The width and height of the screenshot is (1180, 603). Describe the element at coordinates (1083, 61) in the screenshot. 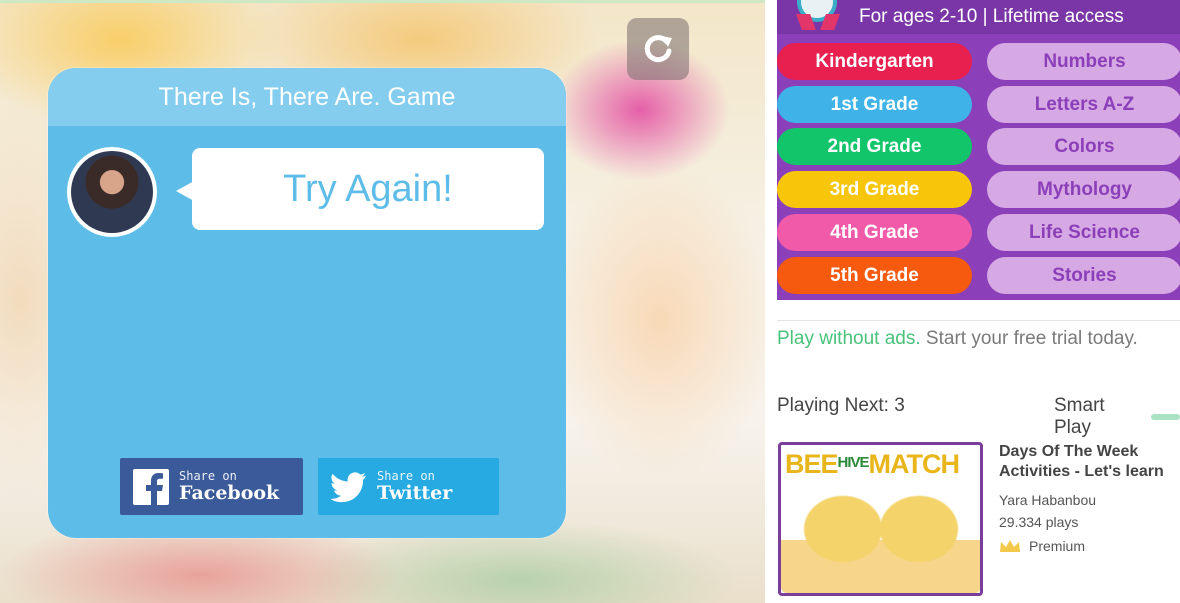

I see `topic-numbers-button: Numbers` at that location.